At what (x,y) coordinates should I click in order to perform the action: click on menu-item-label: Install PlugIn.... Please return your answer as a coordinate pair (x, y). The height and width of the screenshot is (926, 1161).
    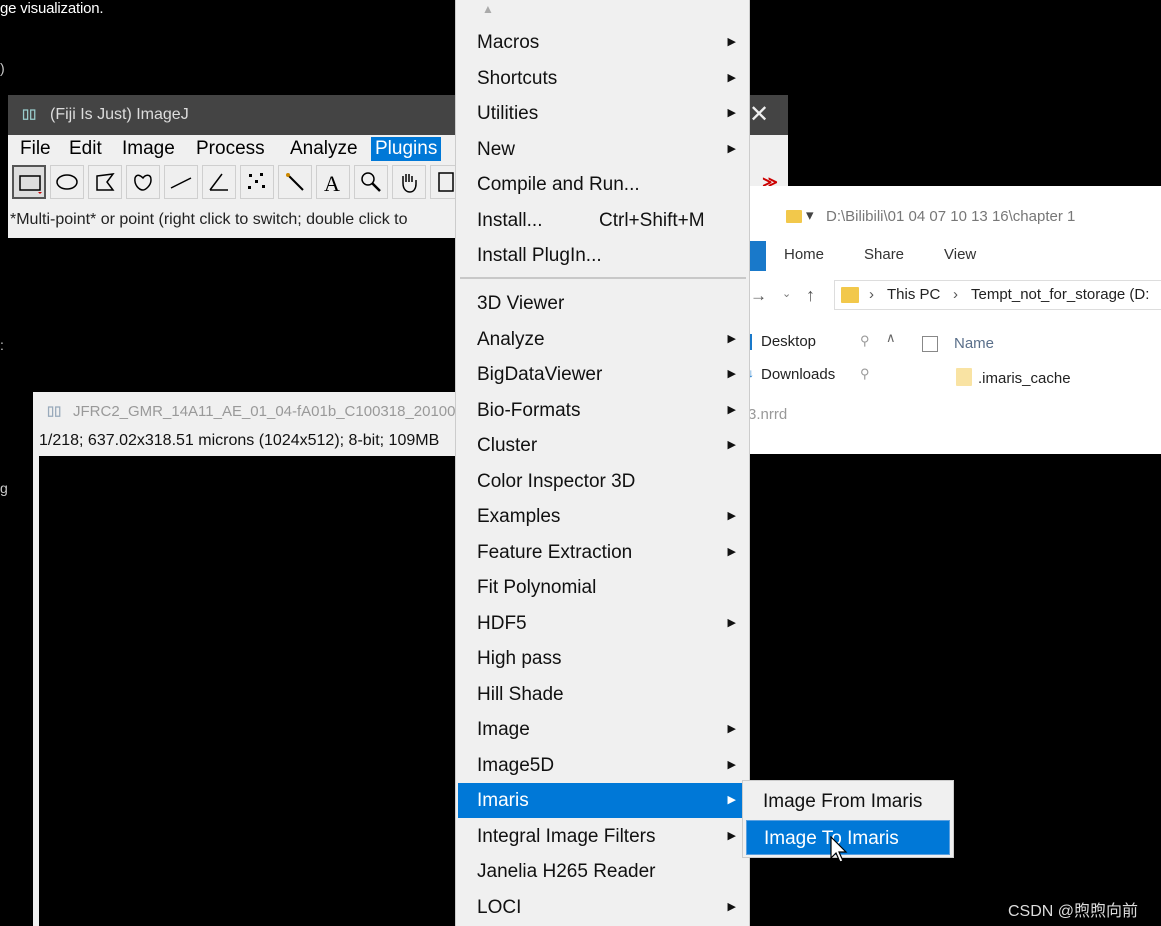
    Looking at the image, I should click on (539, 255).